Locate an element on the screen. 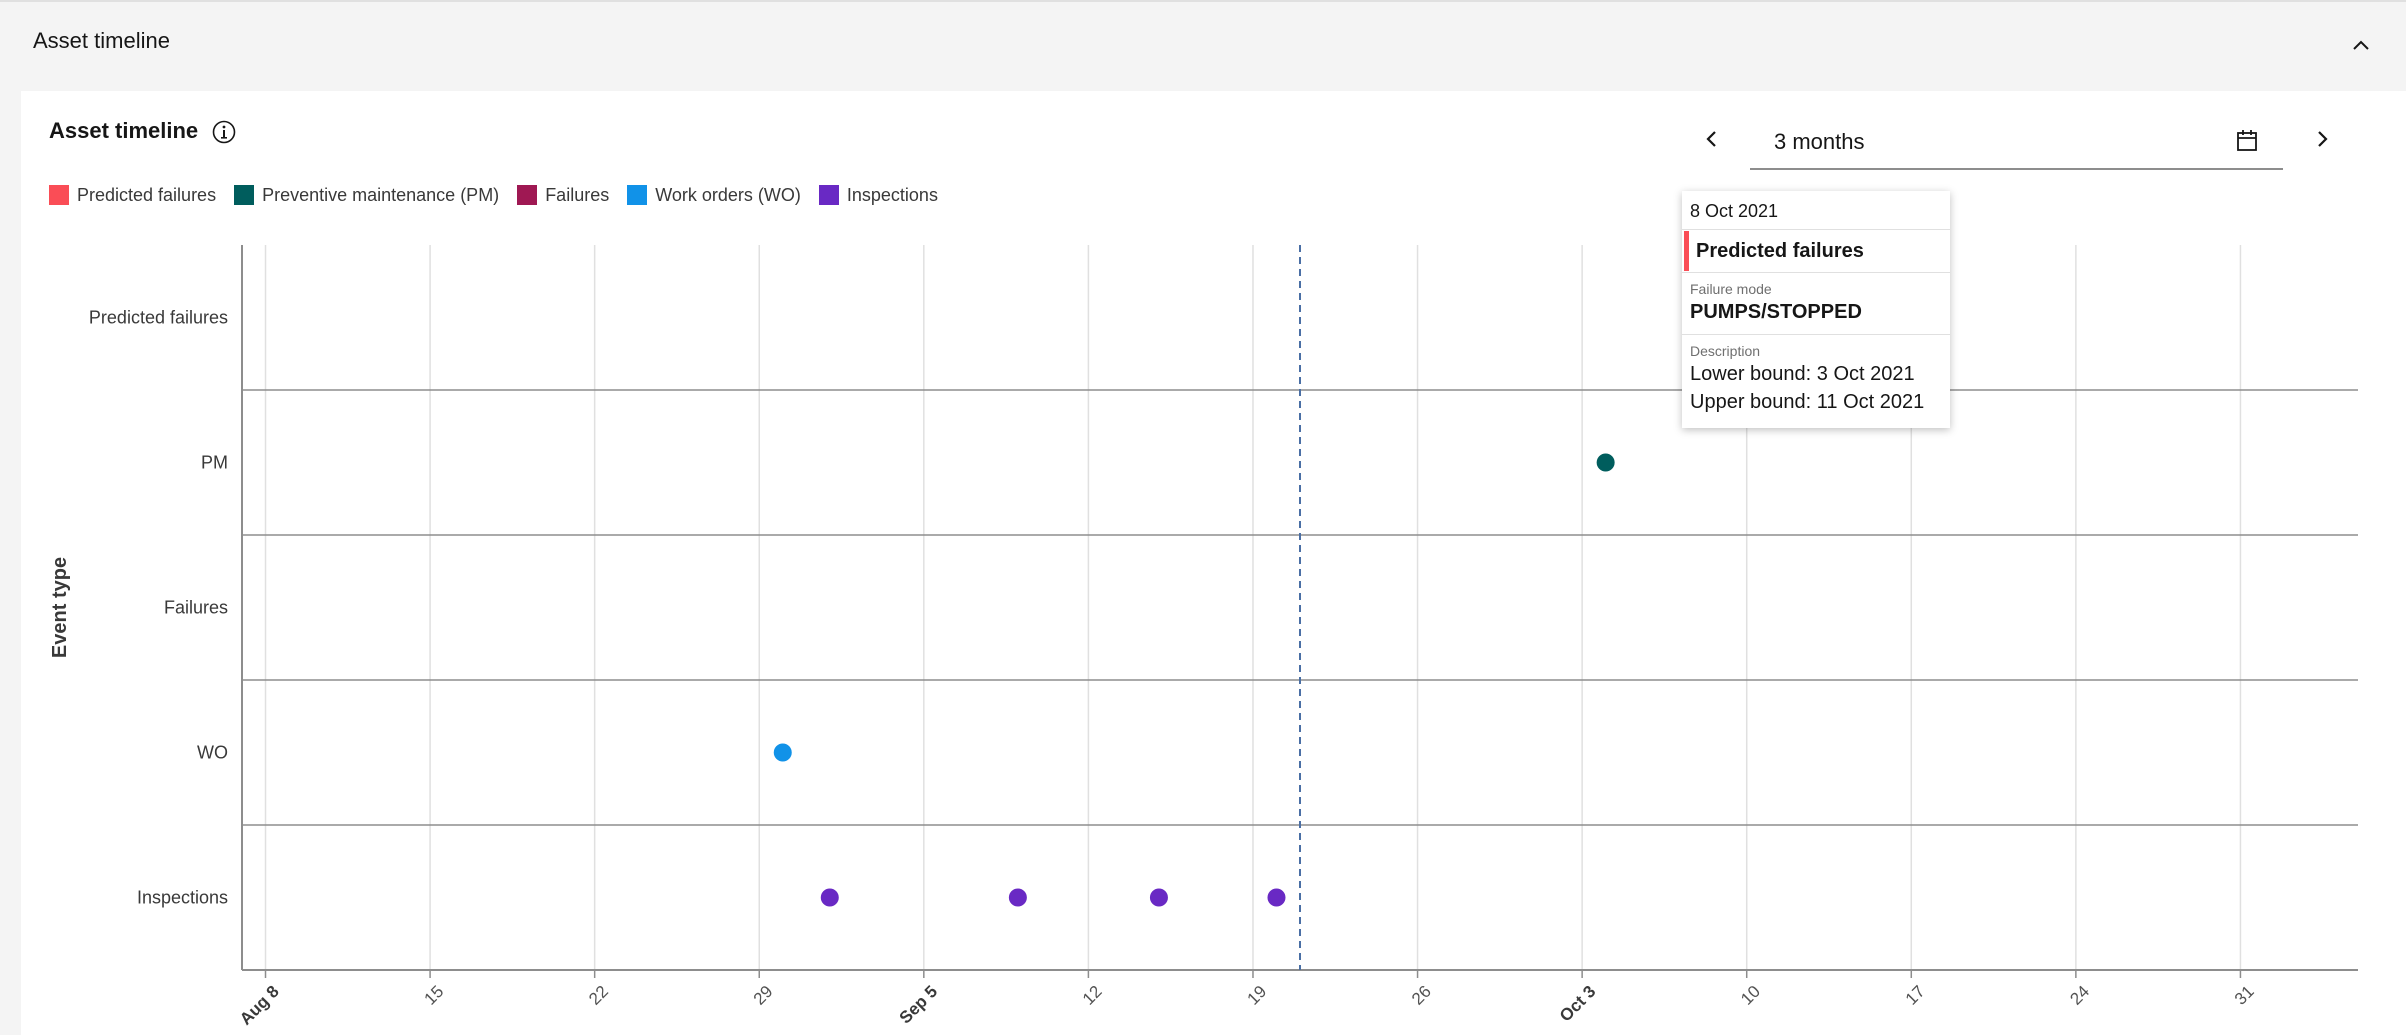 The height and width of the screenshot is (1035, 2406). x-tick-label: 12 is located at coordinates (1092, 995).